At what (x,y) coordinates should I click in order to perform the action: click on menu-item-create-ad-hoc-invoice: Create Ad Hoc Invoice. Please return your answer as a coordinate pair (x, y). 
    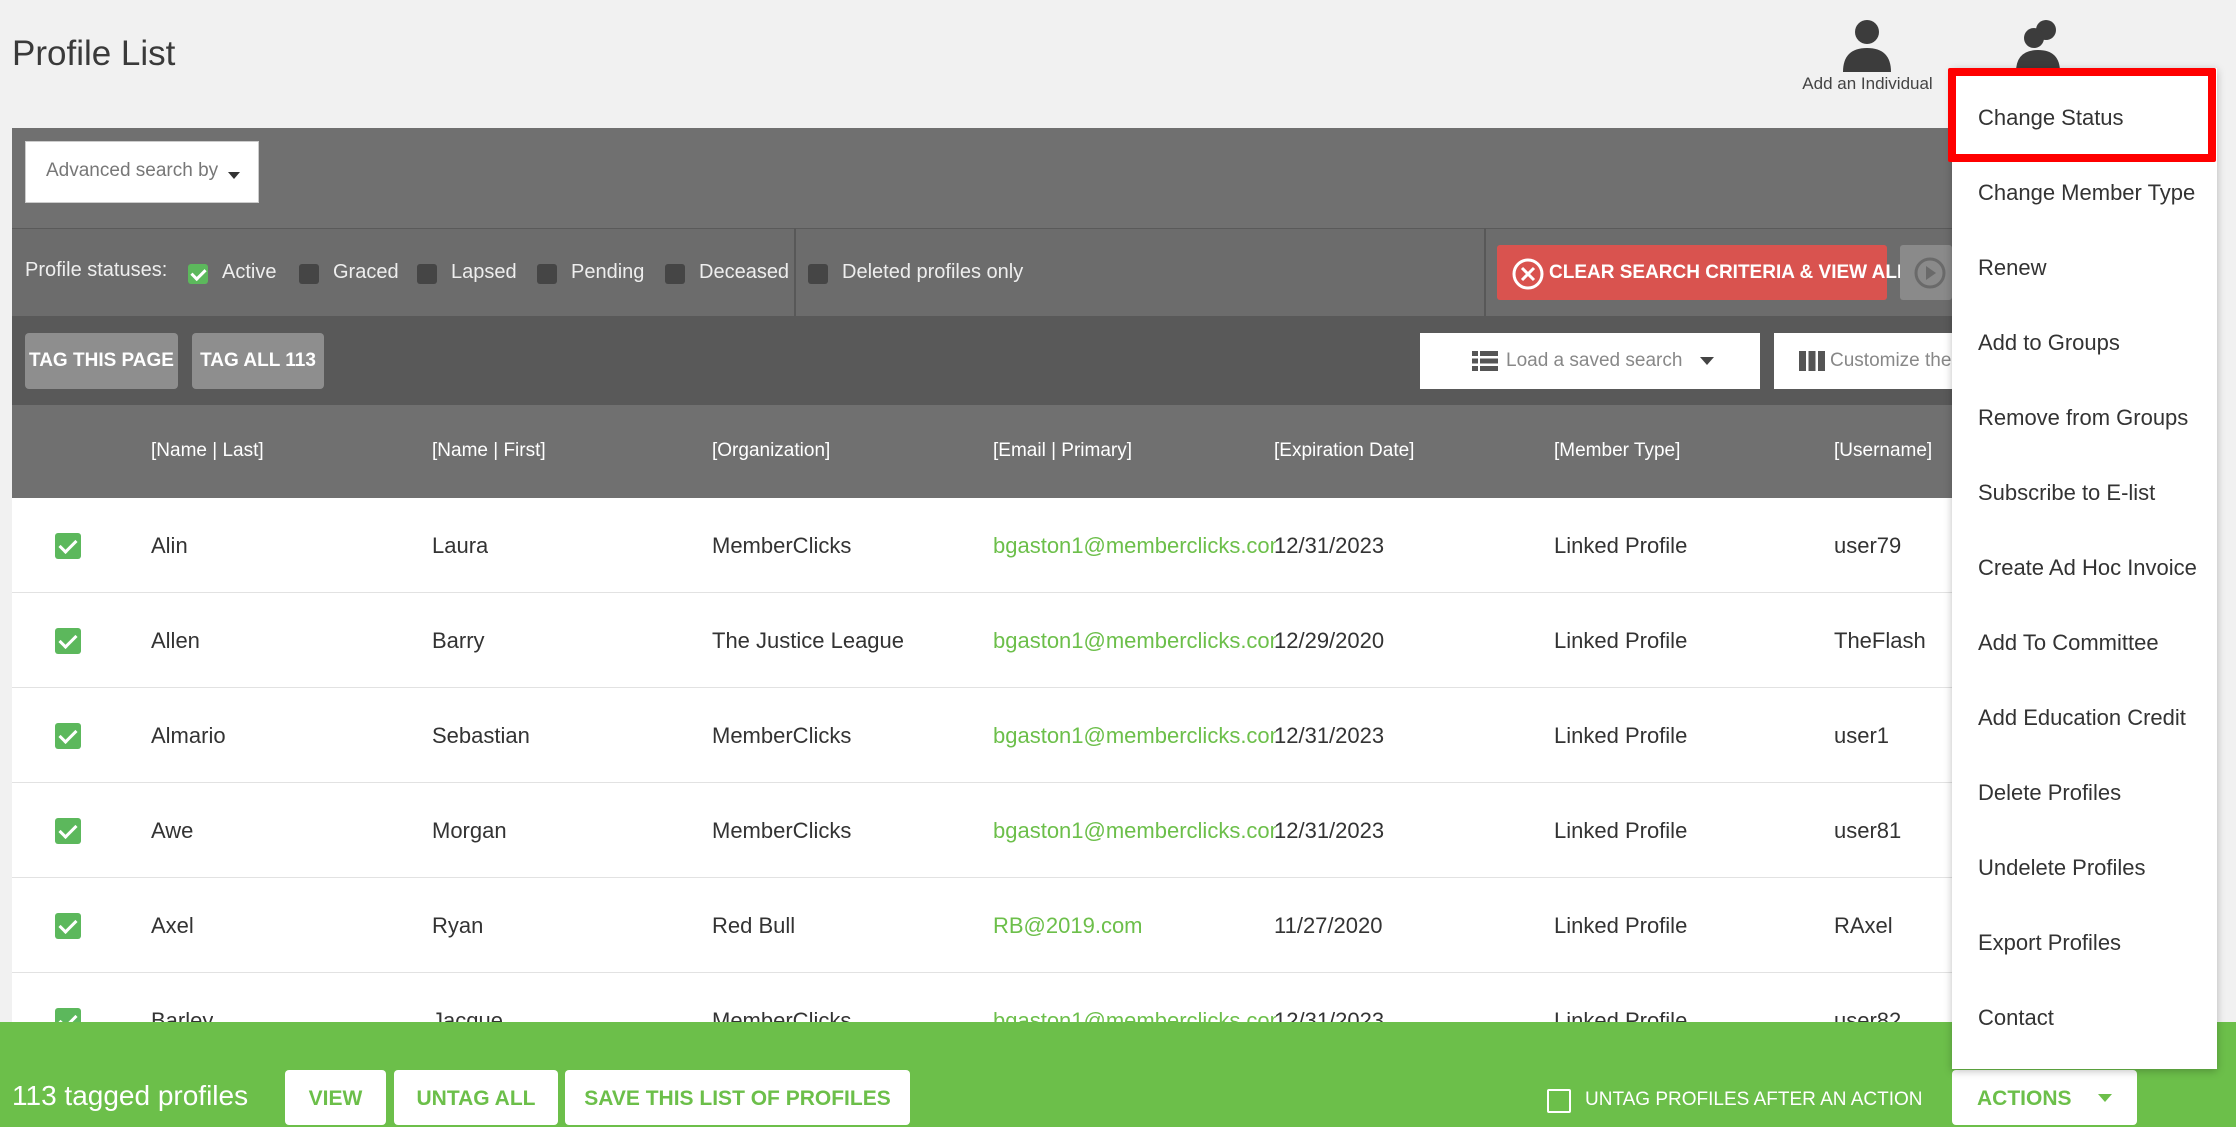
    Looking at the image, I should click on (2087, 568).